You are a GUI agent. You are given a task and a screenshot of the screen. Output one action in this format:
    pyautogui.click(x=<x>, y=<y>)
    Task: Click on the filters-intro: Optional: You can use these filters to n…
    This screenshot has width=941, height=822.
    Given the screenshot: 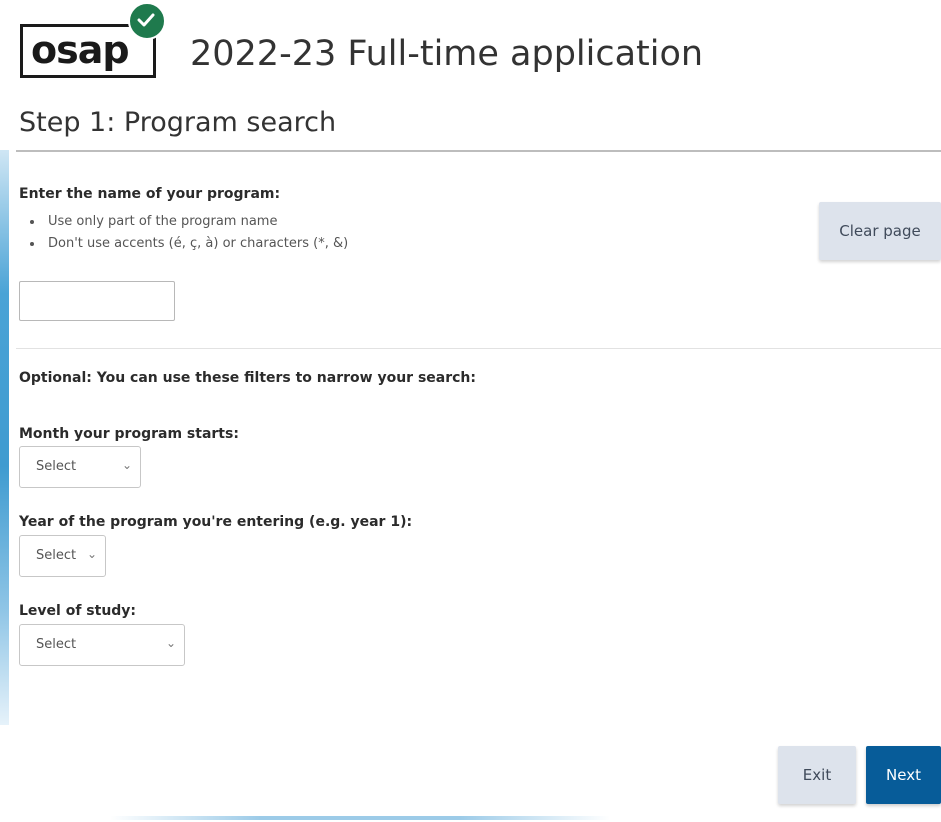 What is the action you would take?
    pyautogui.click(x=247, y=378)
    